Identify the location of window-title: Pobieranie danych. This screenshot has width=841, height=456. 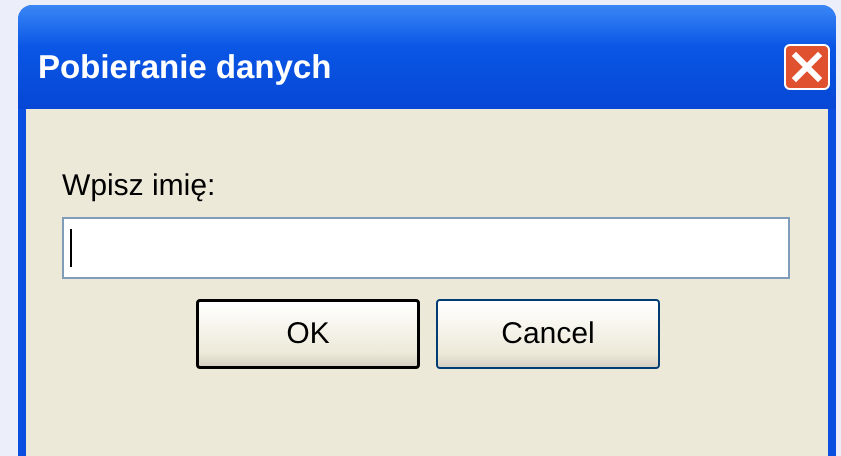
(185, 67).